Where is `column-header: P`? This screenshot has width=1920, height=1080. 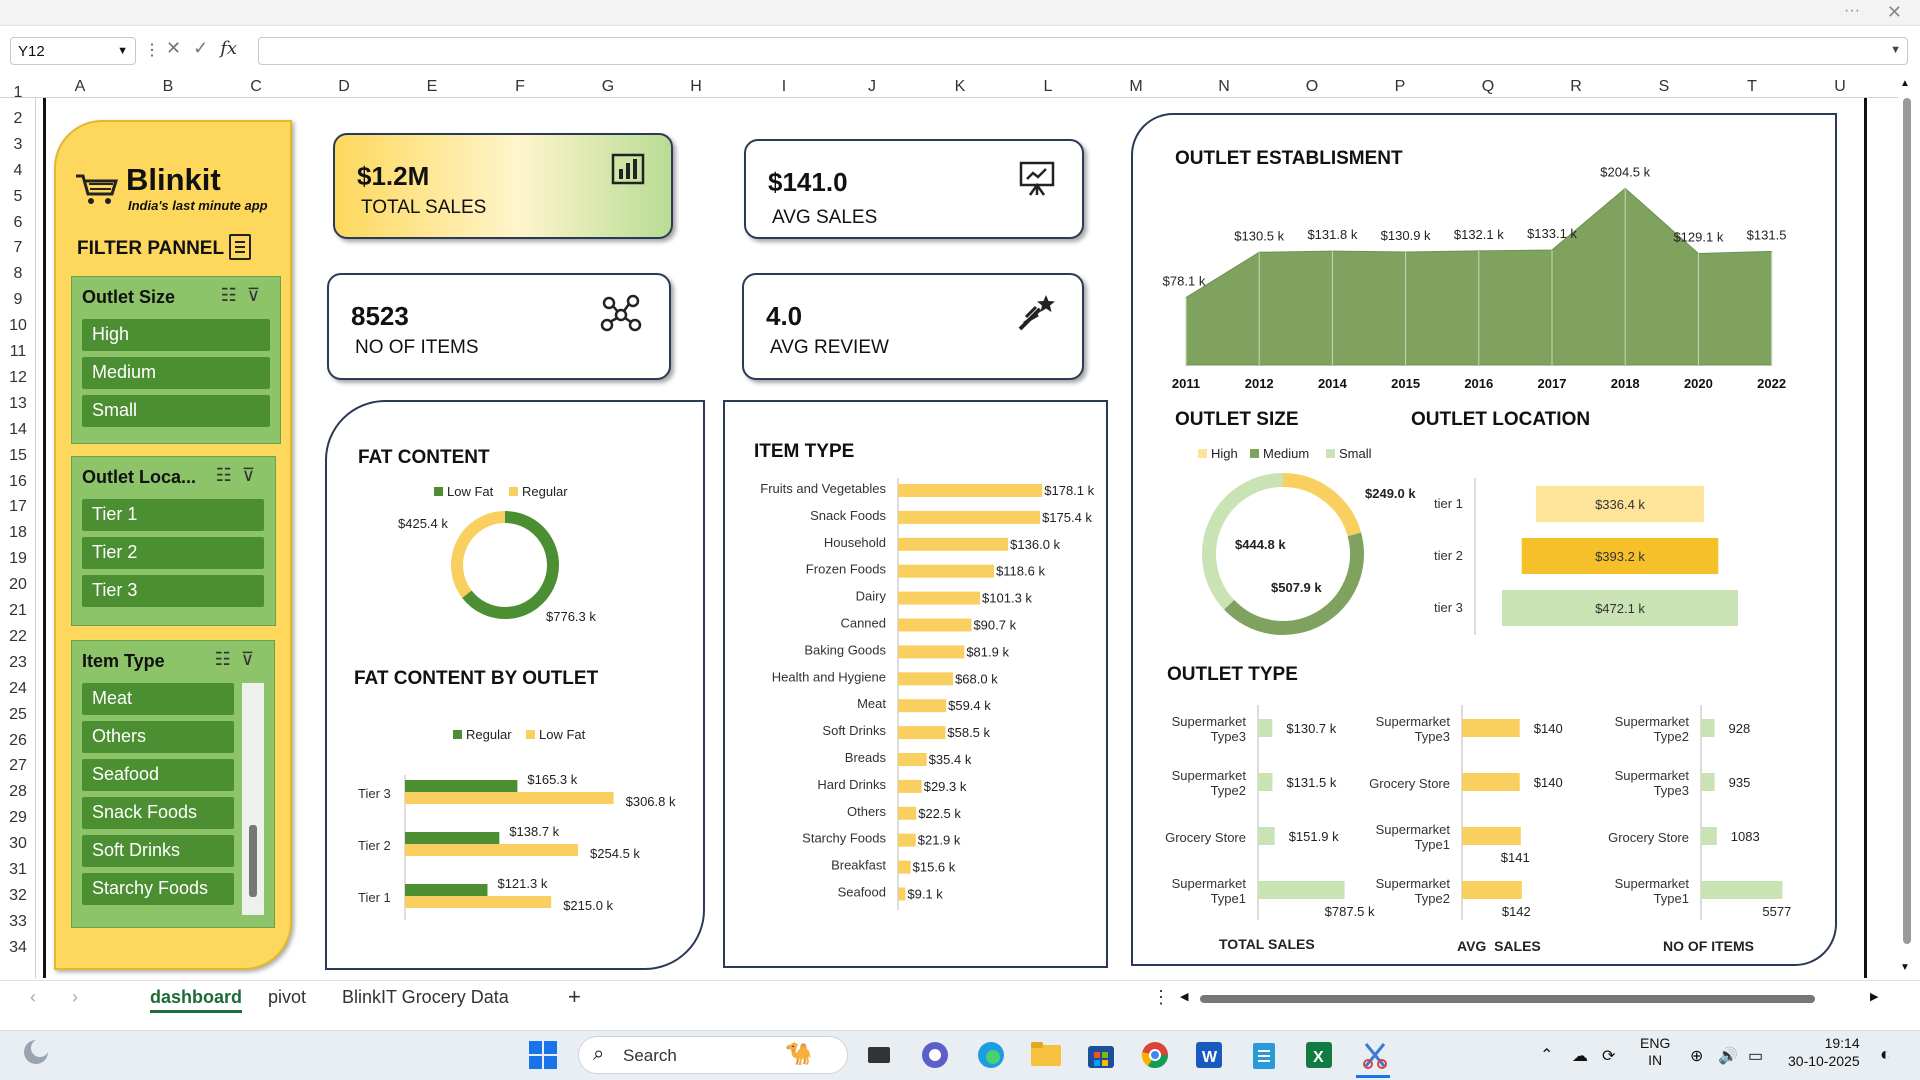 column-header: P is located at coordinates (1400, 87).